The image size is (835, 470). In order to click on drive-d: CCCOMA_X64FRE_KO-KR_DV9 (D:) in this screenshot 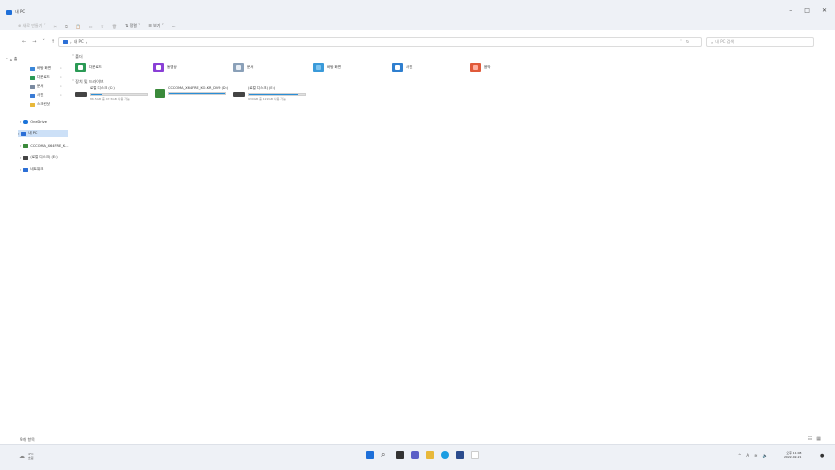, I will do `click(191, 92)`.